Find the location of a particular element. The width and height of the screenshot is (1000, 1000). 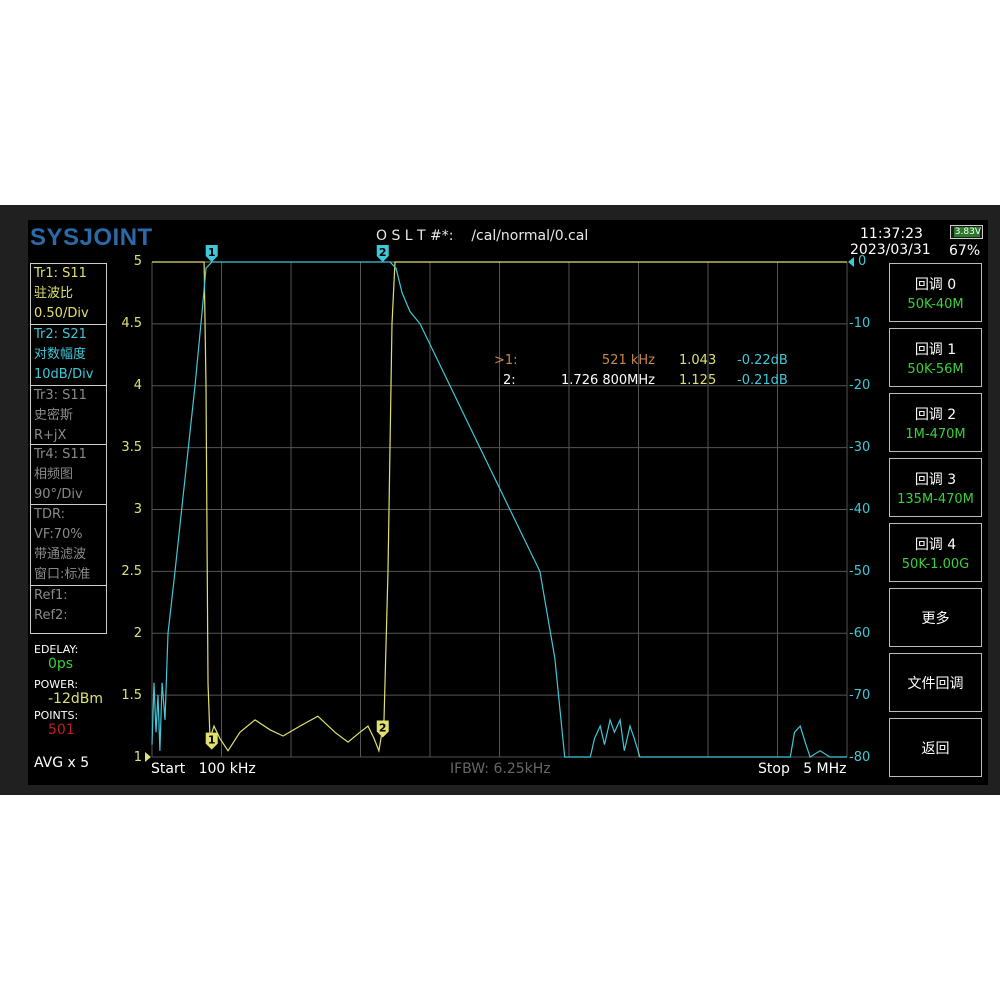

y-right-tick: -60 is located at coordinates (860, 633).